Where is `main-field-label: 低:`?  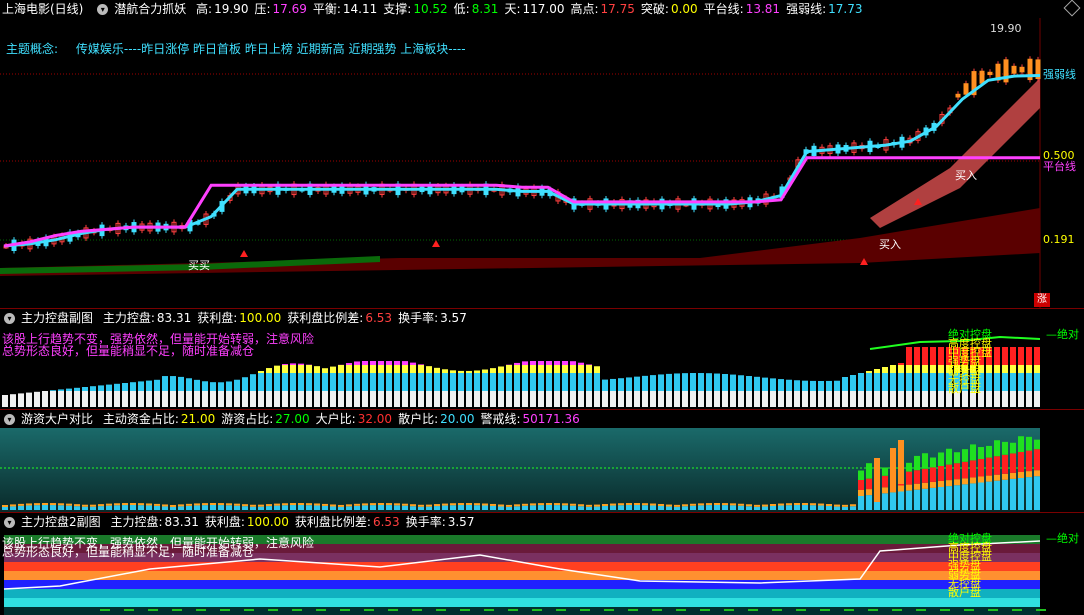 main-field-label: 低: is located at coordinates (461, 9).